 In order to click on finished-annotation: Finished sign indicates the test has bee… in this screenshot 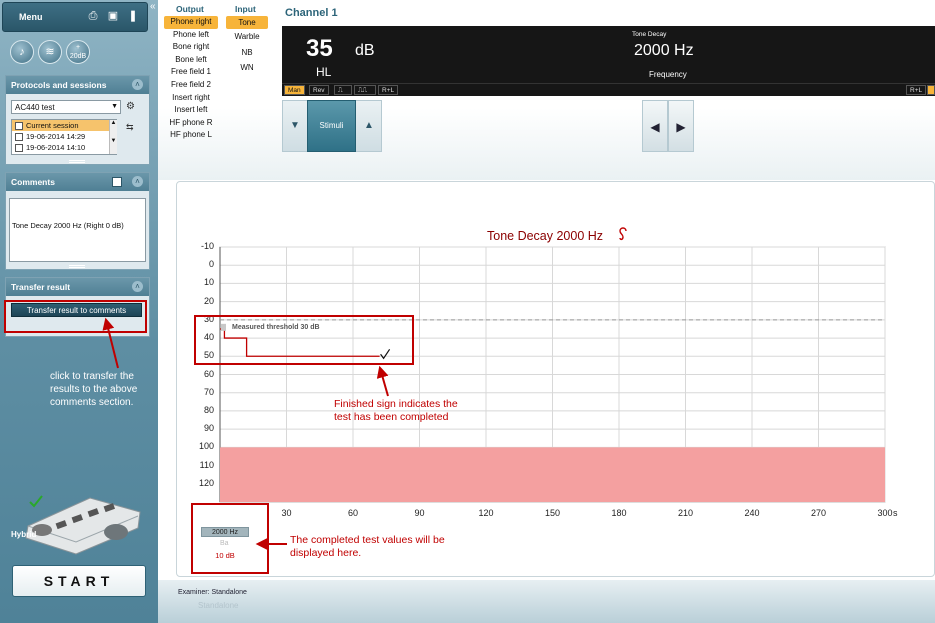, I will do `click(396, 410)`.